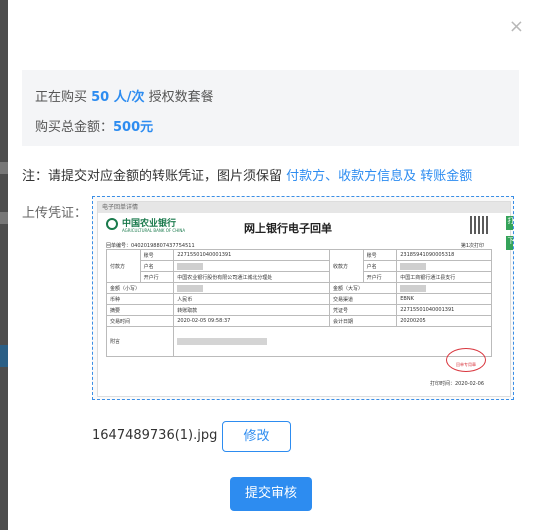 The image size is (538, 530). I want to click on cell-label: 摘要, so click(140, 310).